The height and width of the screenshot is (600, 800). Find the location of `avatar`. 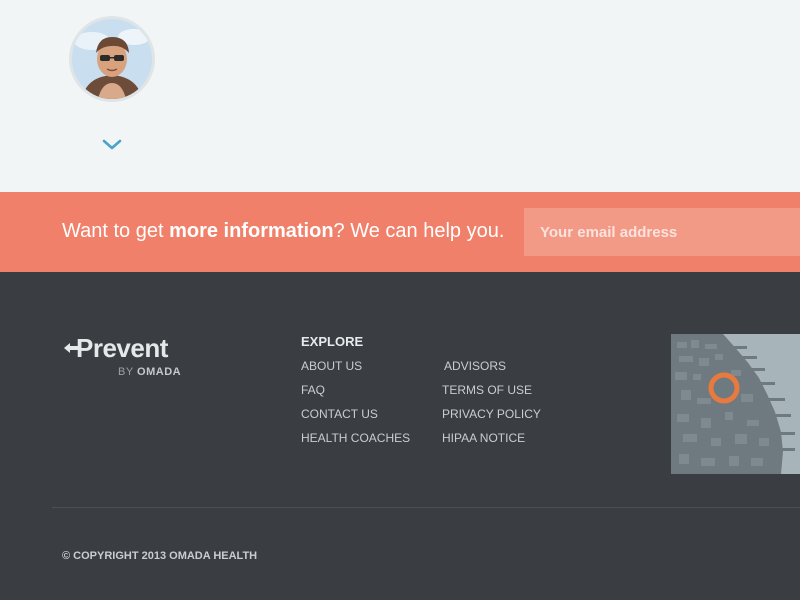

avatar is located at coordinates (112, 59).